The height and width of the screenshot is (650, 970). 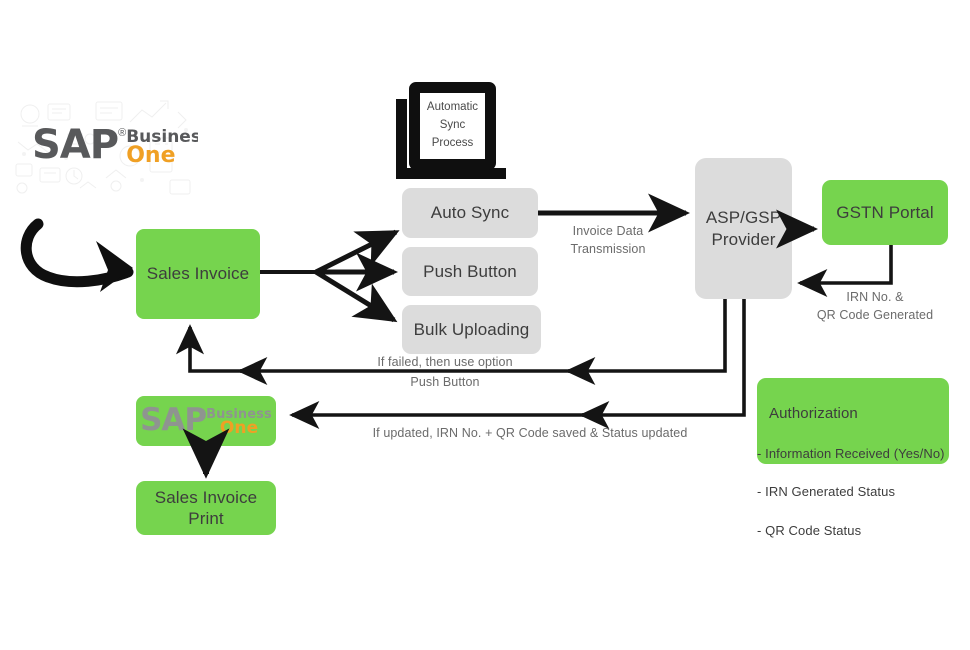 I want to click on logo-wordmark: SAP ® Business One, so click(x=115, y=145).